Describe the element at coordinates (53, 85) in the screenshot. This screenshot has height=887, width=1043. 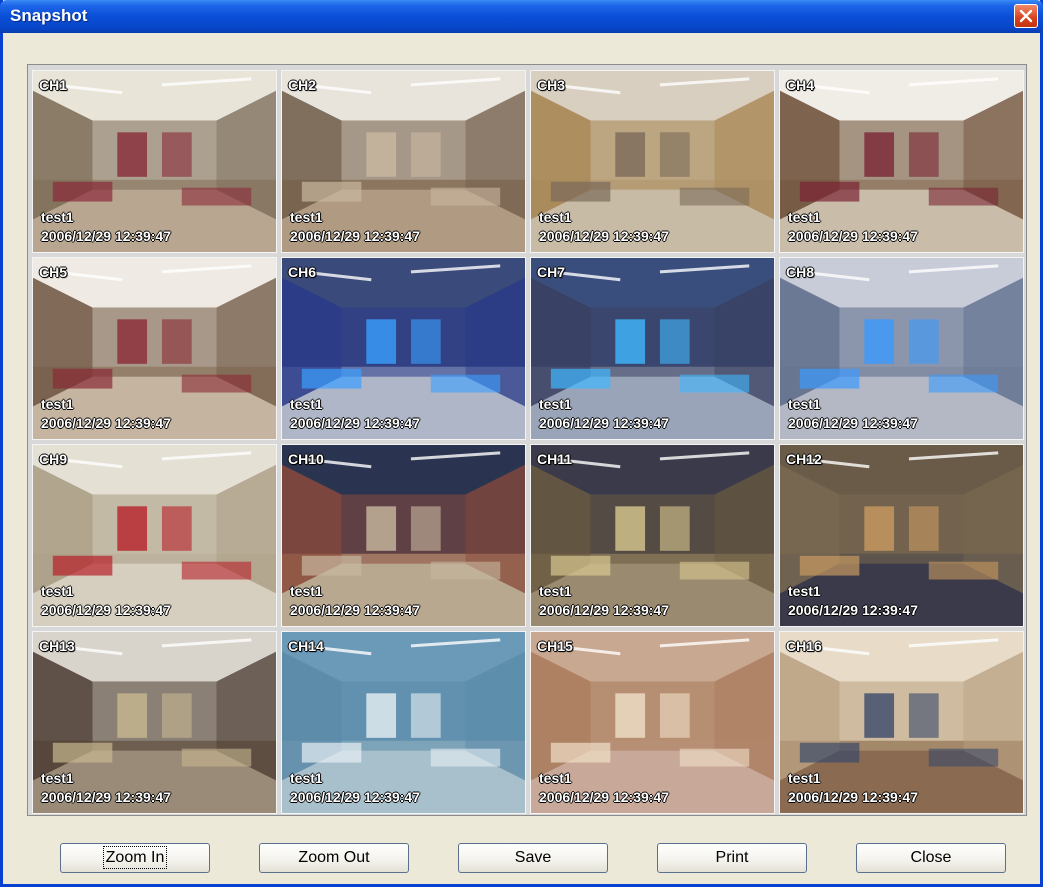
I see `channel-label: CH1` at that location.